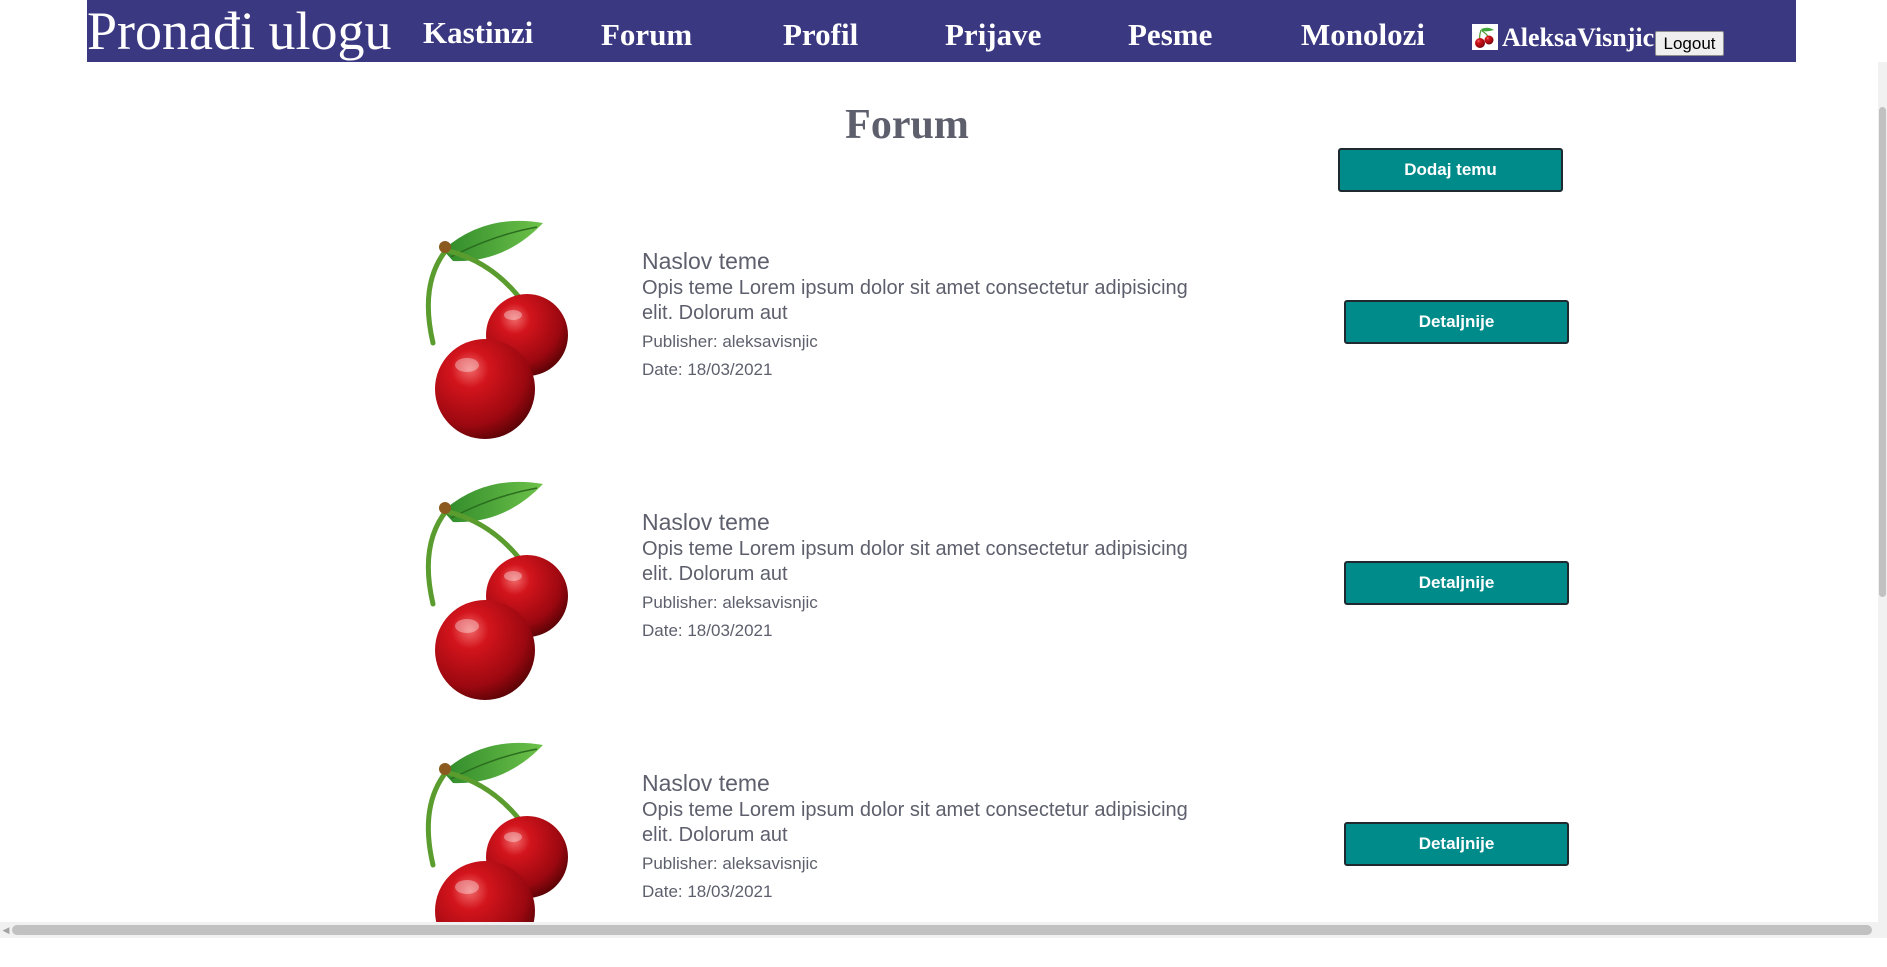 This screenshot has height=967, width=1887. Describe the element at coordinates (239, 31) in the screenshot. I see `site-logo: Pronađi ulogu` at that location.